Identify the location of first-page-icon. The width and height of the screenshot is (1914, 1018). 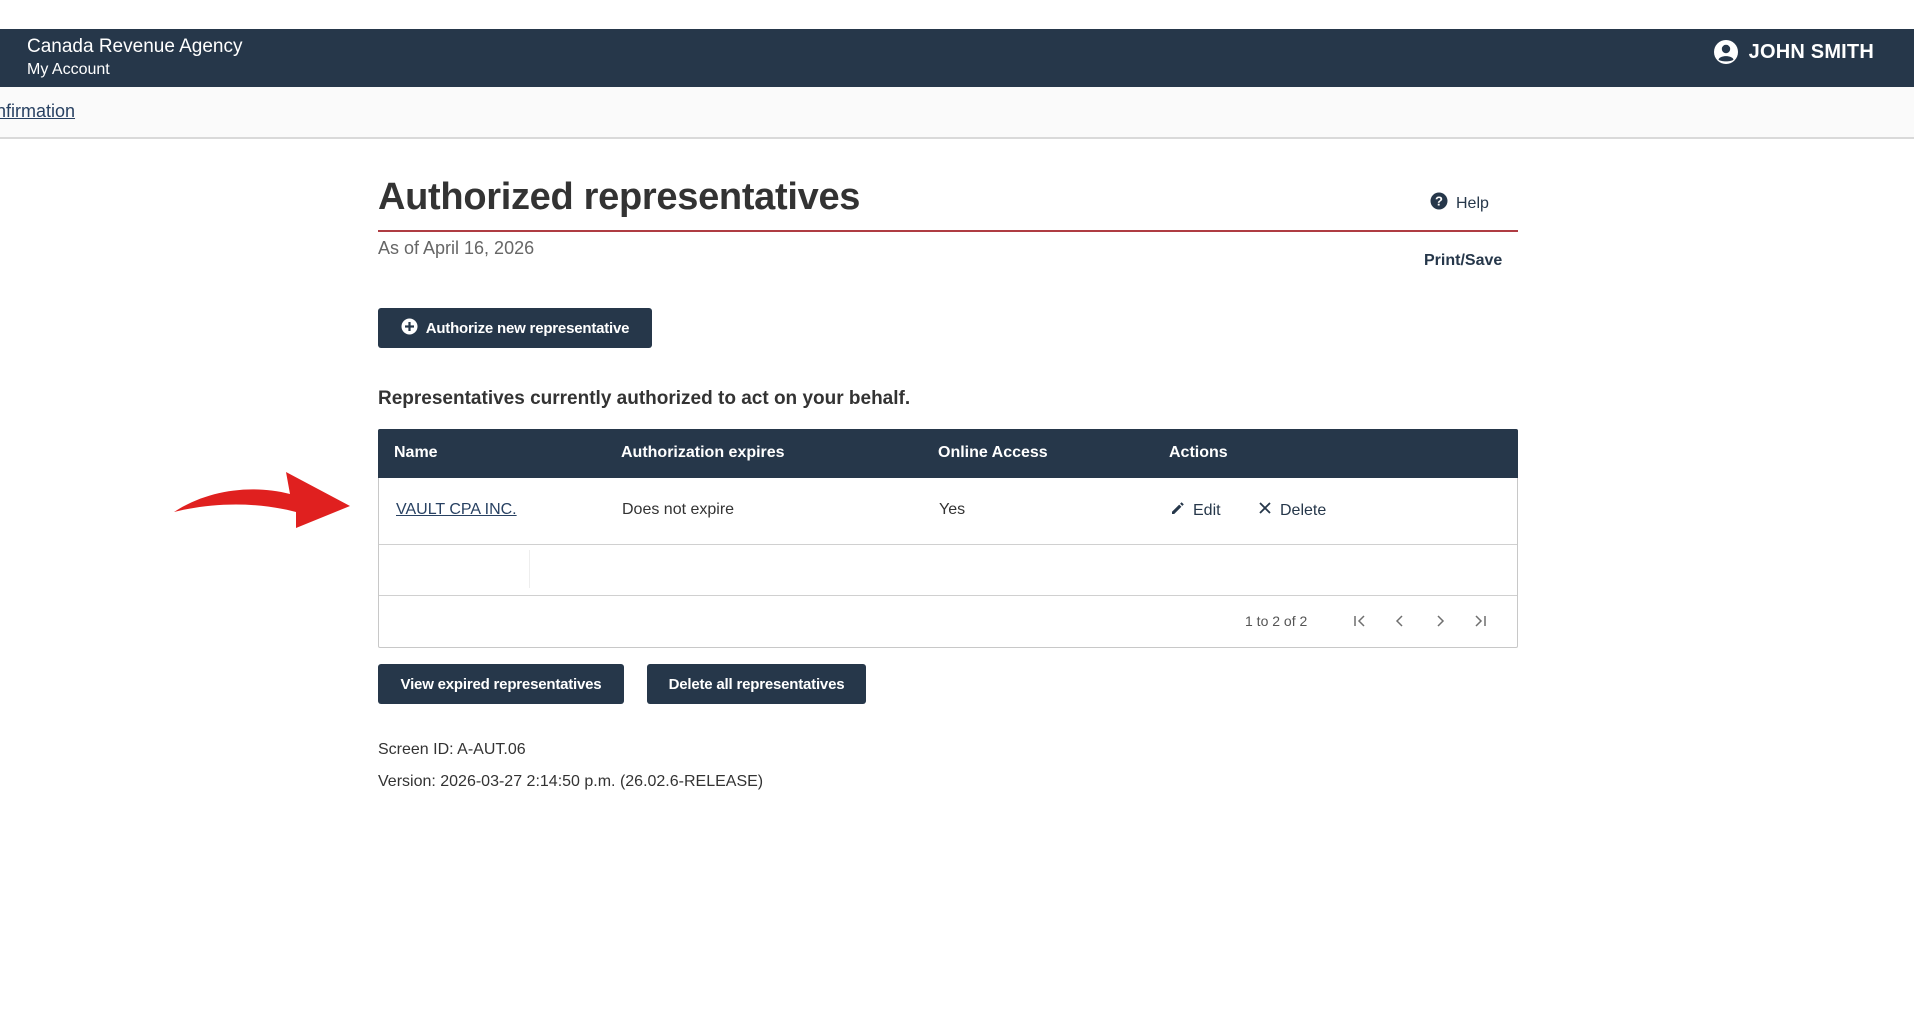
(1360, 621).